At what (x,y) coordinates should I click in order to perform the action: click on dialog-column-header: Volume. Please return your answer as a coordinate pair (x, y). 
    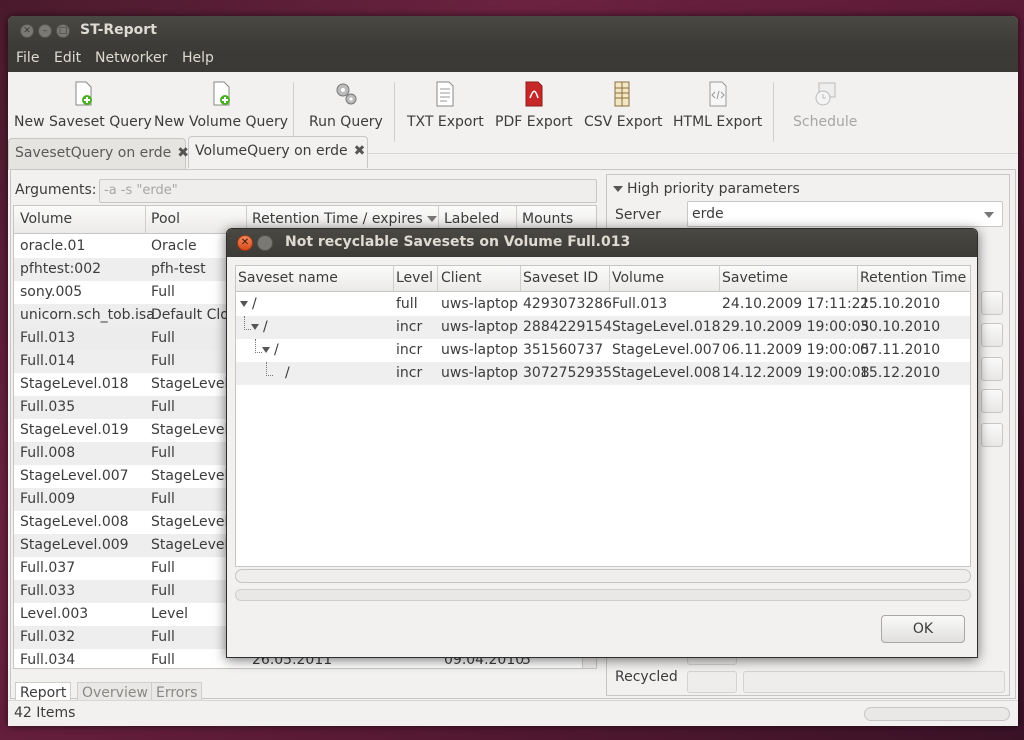
    Looking at the image, I should click on (638, 278).